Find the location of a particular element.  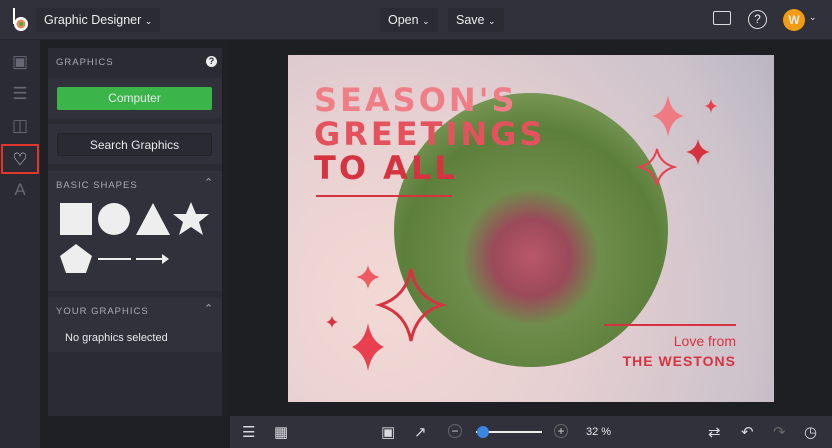

befunky-logo is located at coordinates (20, 20).